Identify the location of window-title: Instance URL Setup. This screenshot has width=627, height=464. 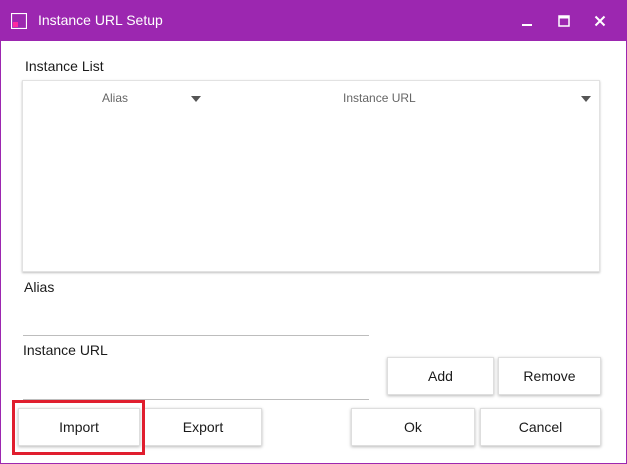
(100, 20).